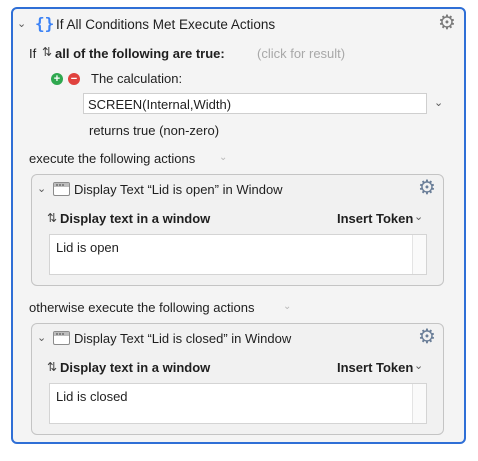 This screenshot has width=478, height=461. I want to click on execute-menu-chevron-icon: ⌄, so click(223, 157).